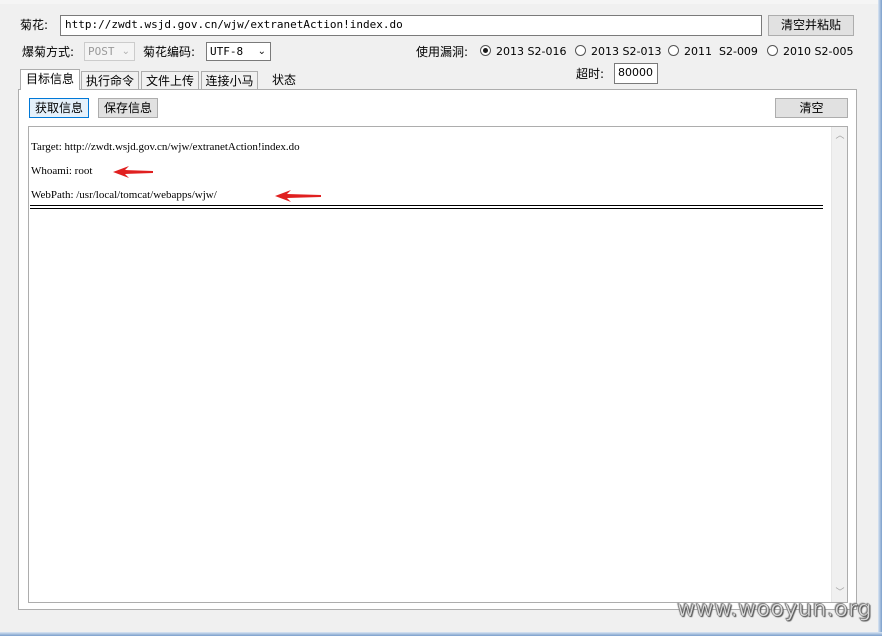 This screenshot has width=882, height=636. I want to click on encoding-select: UTF-8 ⌄, so click(238, 51).